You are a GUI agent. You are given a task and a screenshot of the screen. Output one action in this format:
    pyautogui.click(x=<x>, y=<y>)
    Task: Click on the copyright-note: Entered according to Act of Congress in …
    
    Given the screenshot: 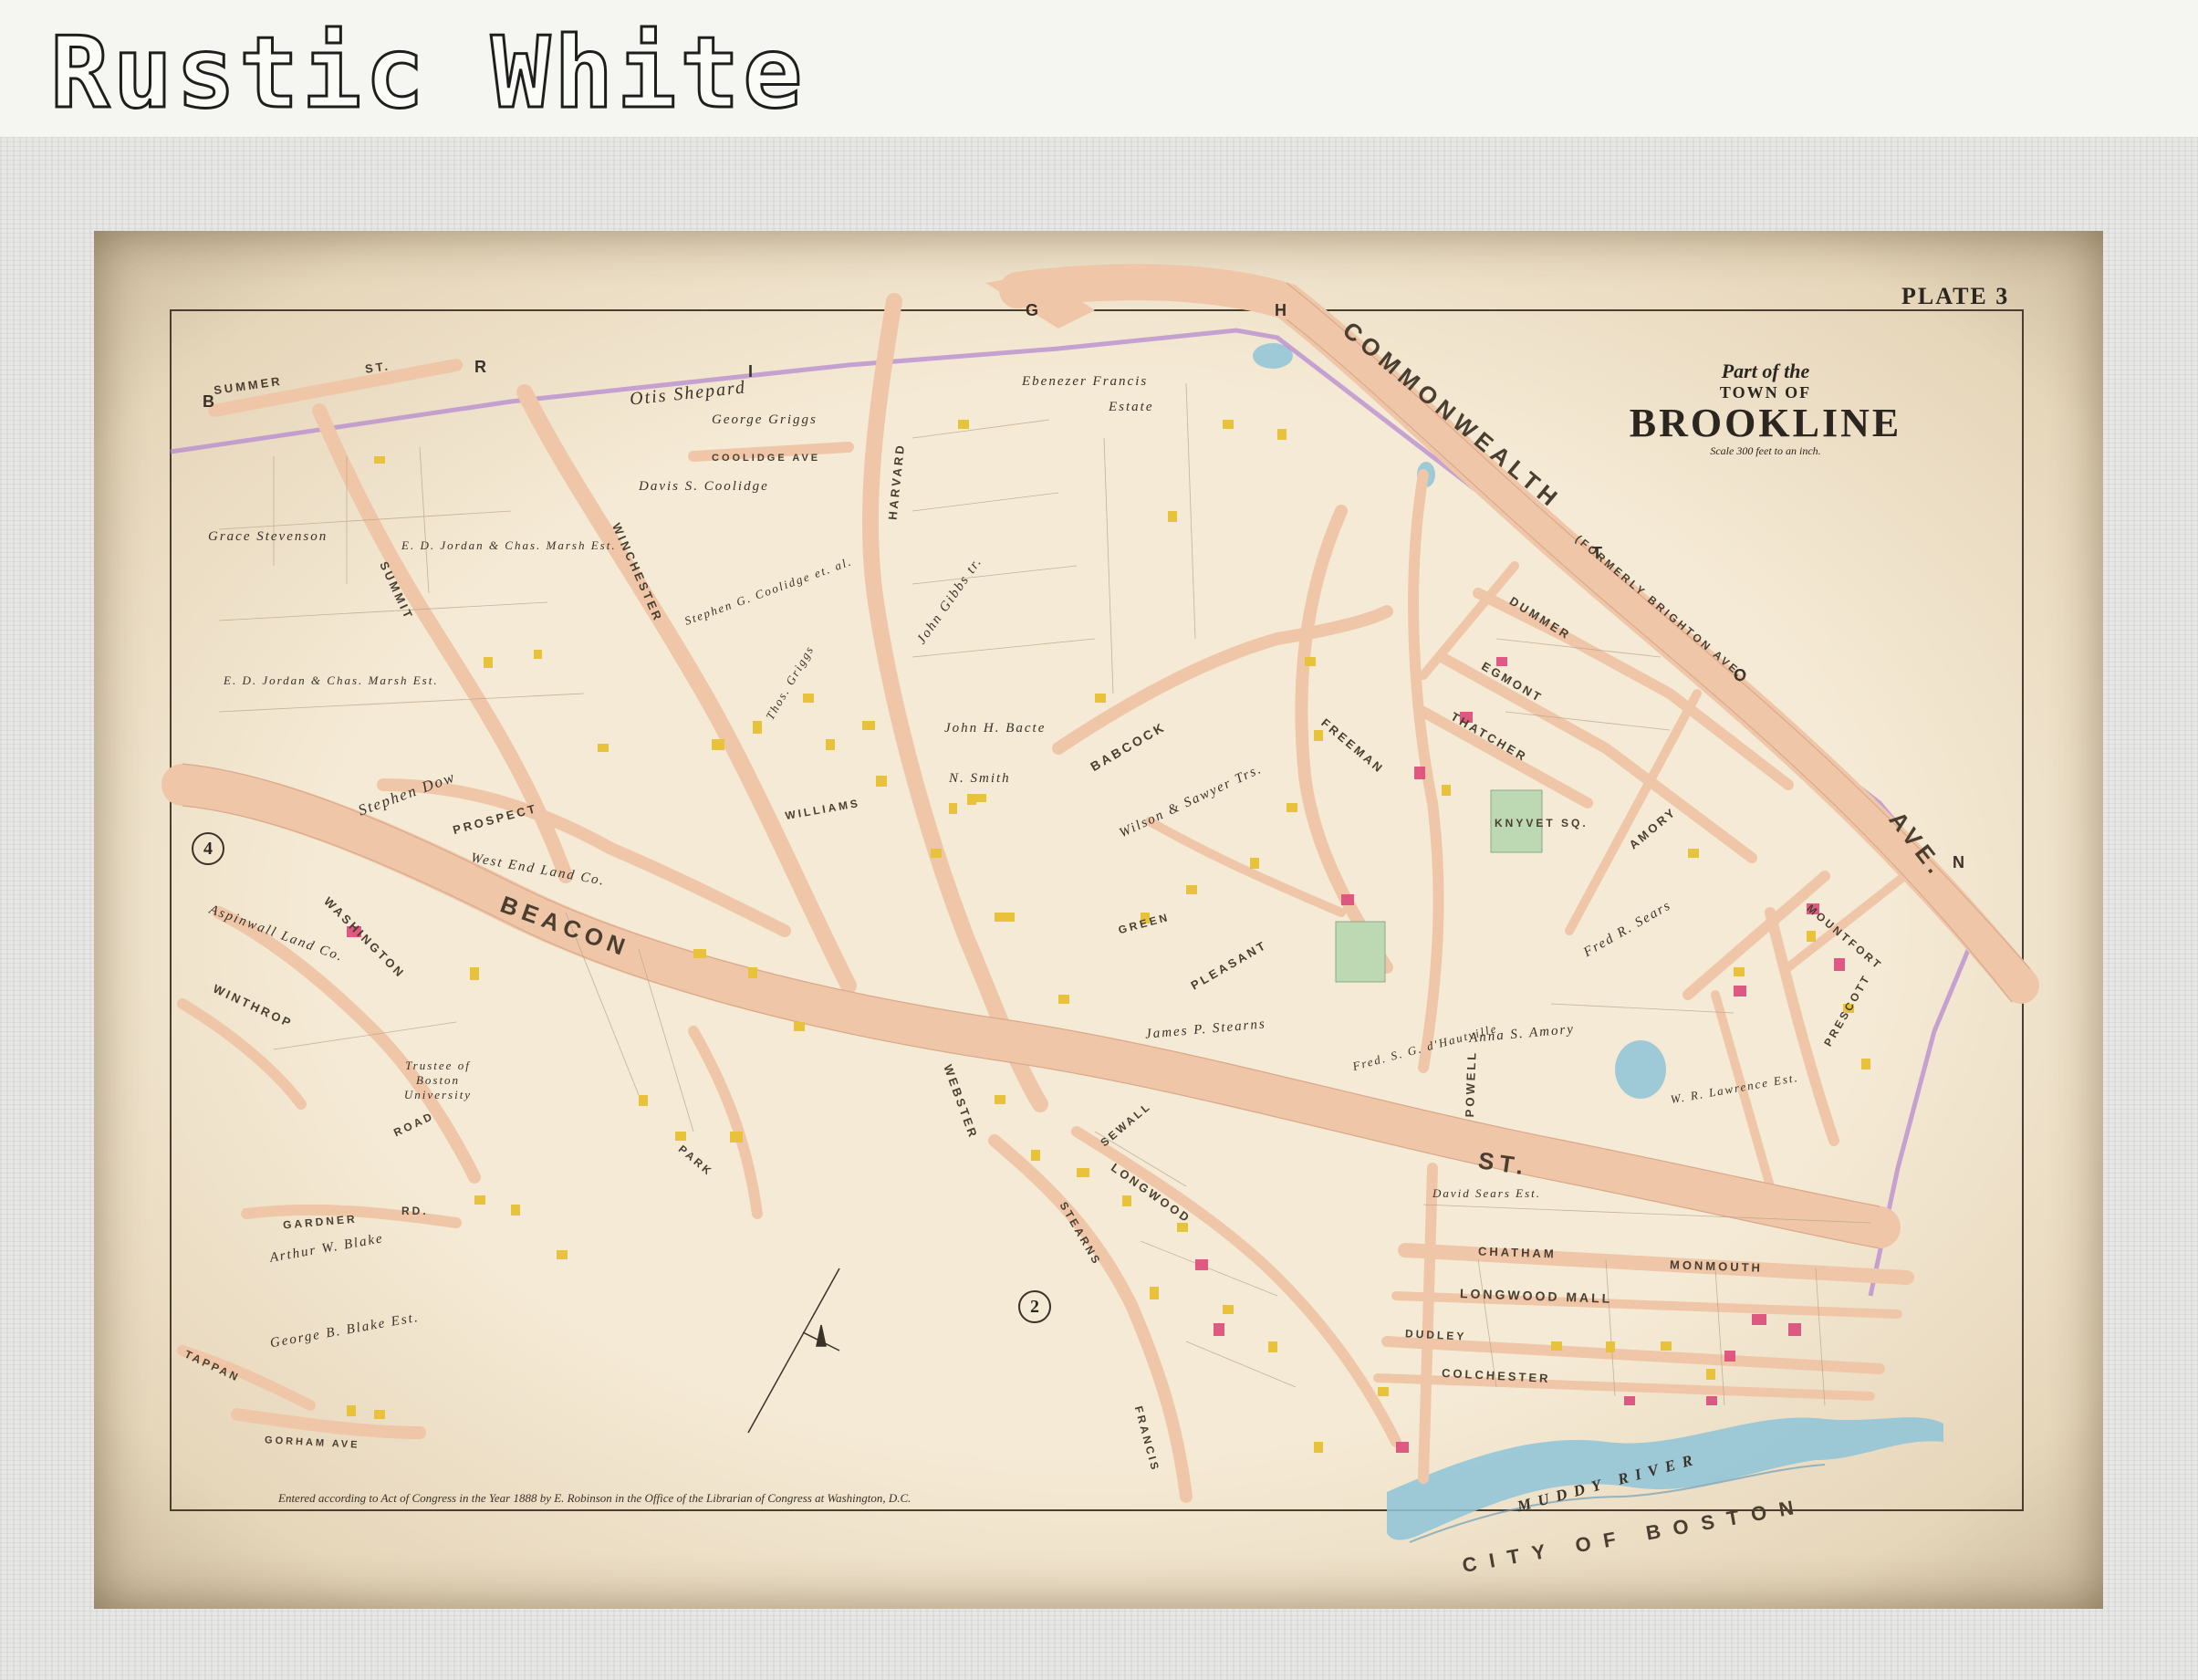 What is the action you would take?
    pyautogui.click(x=594, y=1498)
    